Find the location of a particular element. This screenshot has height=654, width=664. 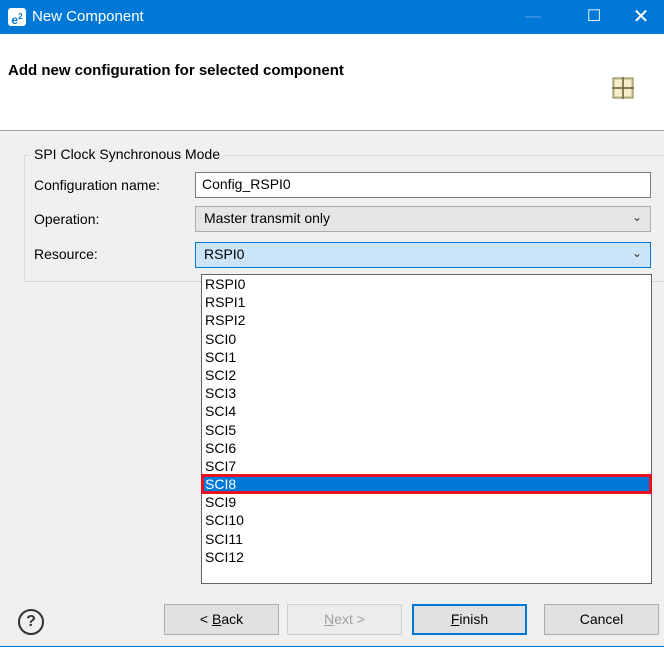

list-item: SCI1 is located at coordinates (426, 357).